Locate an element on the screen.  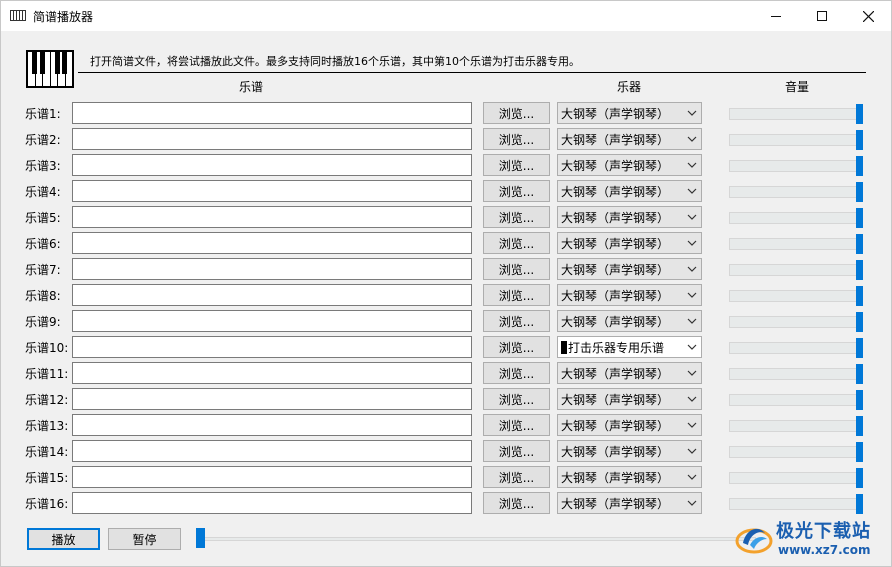
maximize-button is located at coordinates (822, 16).